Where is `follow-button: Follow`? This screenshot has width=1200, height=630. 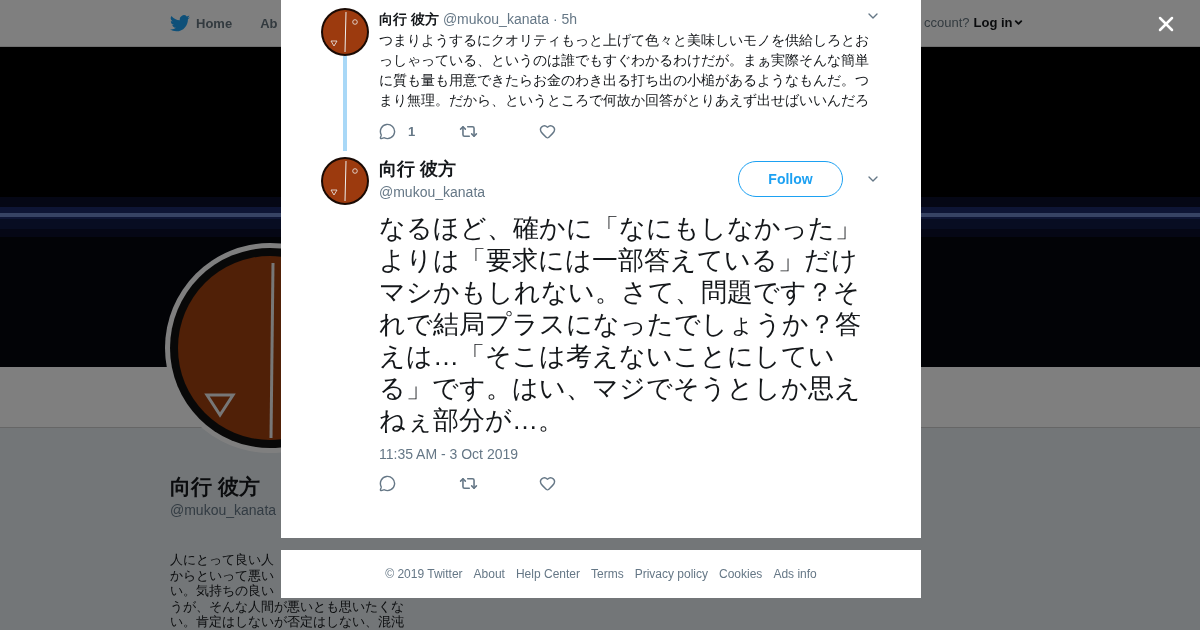
follow-button: Follow is located at coordinates (790, 178).